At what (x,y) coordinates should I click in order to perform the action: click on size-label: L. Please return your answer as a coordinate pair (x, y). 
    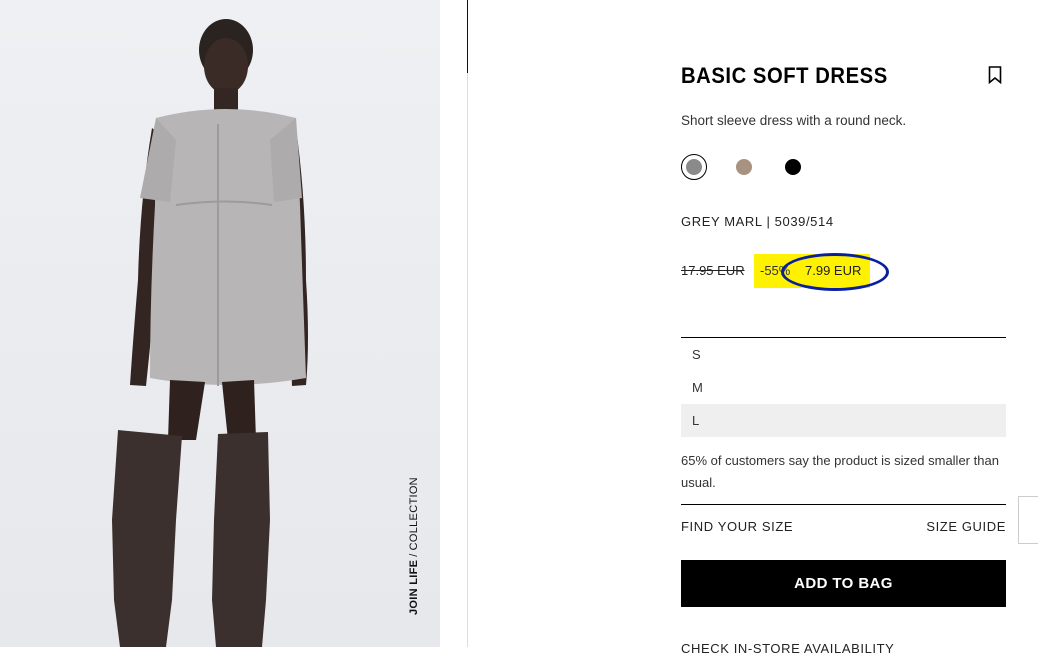
    Looking at the image, I should click on (696, 420).